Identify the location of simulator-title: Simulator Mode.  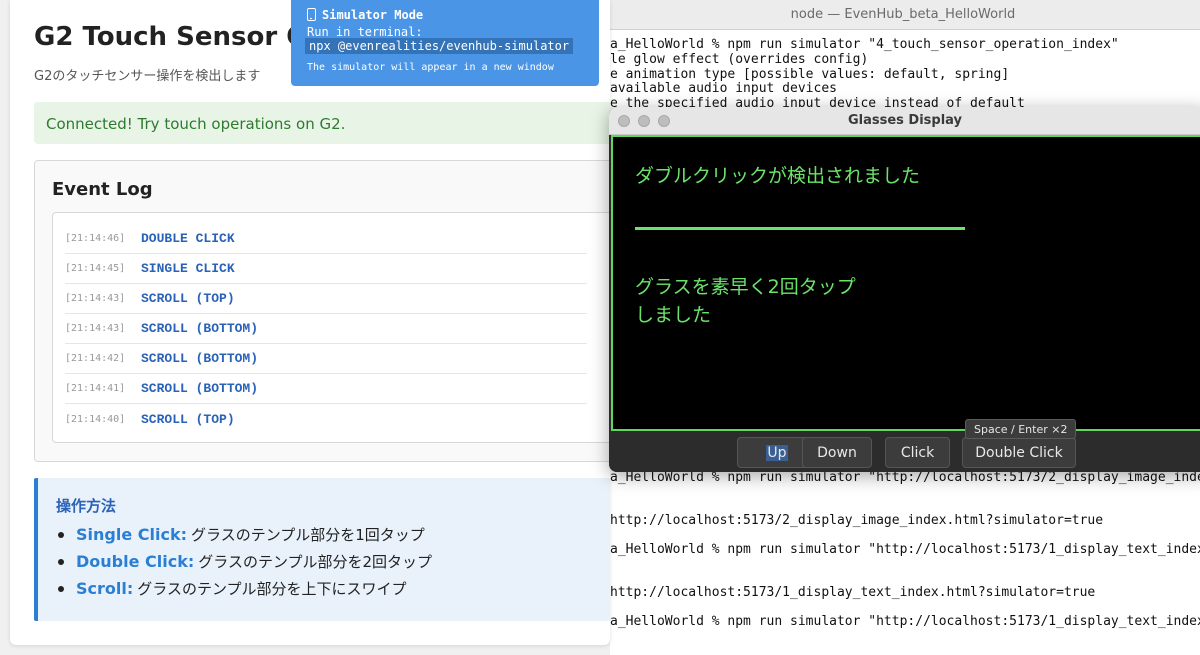
(373, 15).